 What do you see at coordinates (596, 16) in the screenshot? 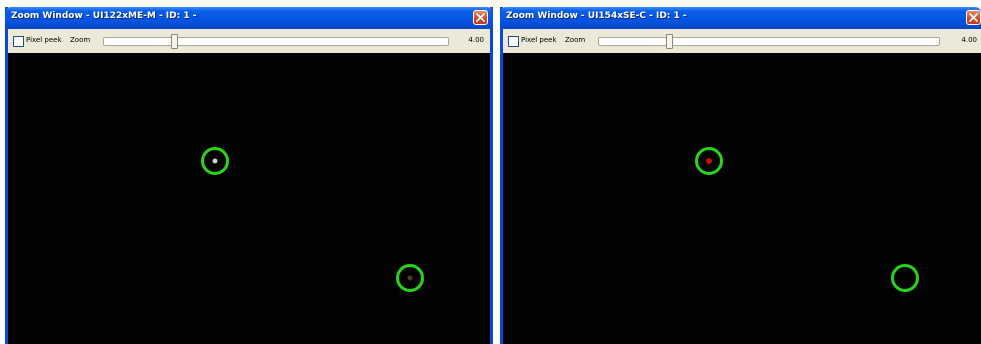
I see `window-title: Zoom Window - UI154xSE-C - ID: 1 -` at bounding box center [596, 16].